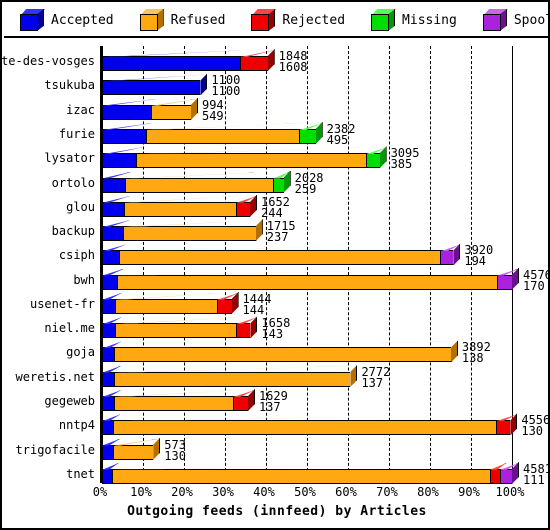 This screenshot has width=550, height=530. Describe the element at coordinates (223, 492) in the screenshot. I see `x-tick-30pct: 30%` at that location.